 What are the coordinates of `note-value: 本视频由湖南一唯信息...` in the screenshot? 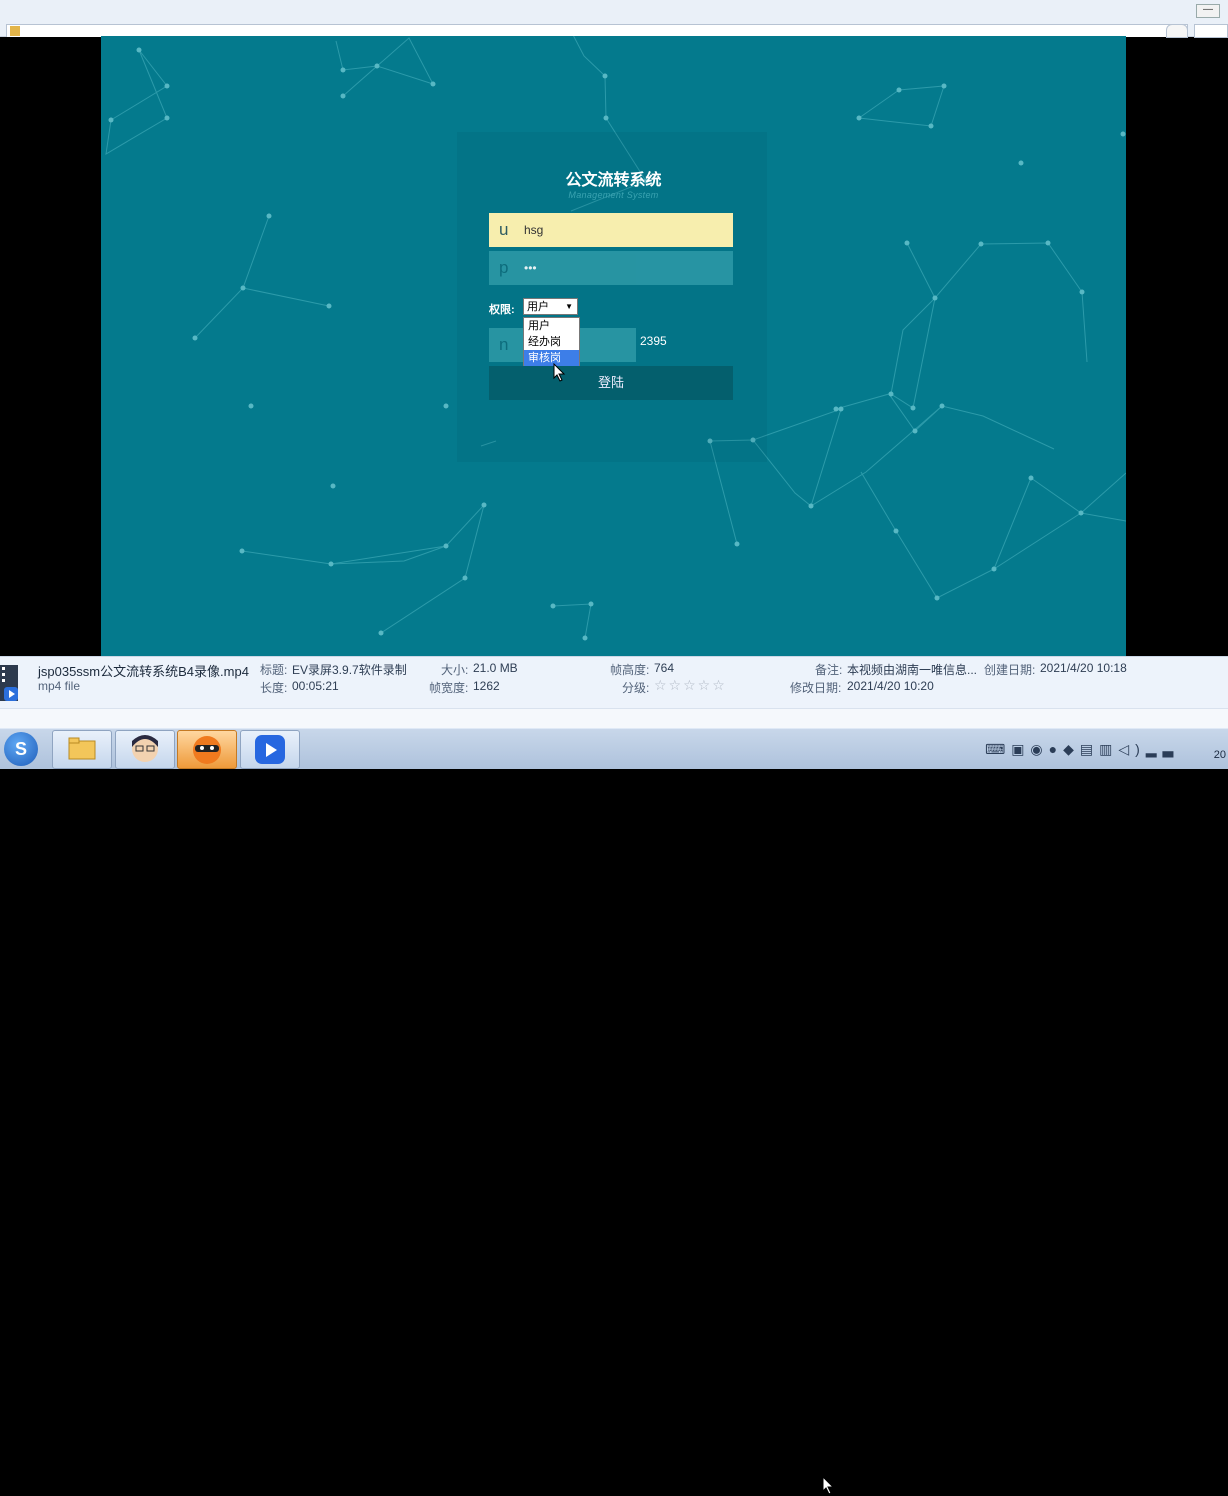 It's located at (912, 669).